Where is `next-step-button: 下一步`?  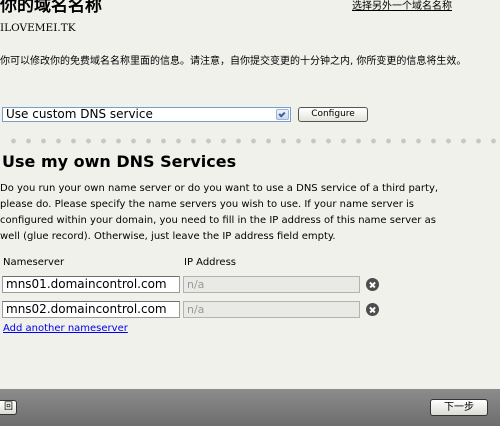
next-step-button: 下一步 is located at coordinates (459, 407).